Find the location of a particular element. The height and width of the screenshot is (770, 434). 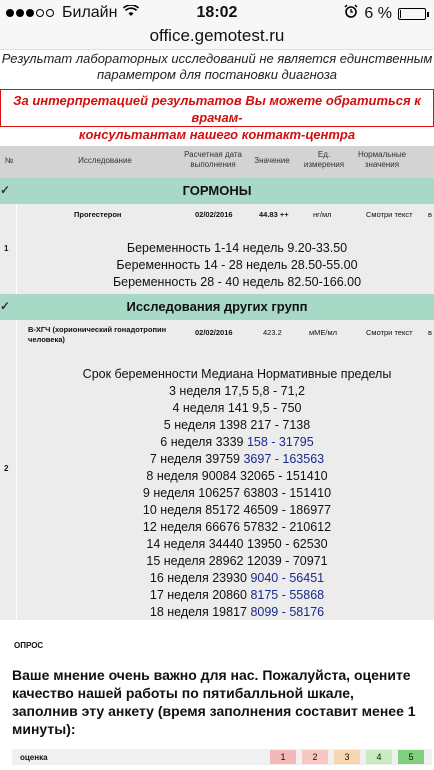

test-unit: нг/мл is located at coordinates (322, 214).